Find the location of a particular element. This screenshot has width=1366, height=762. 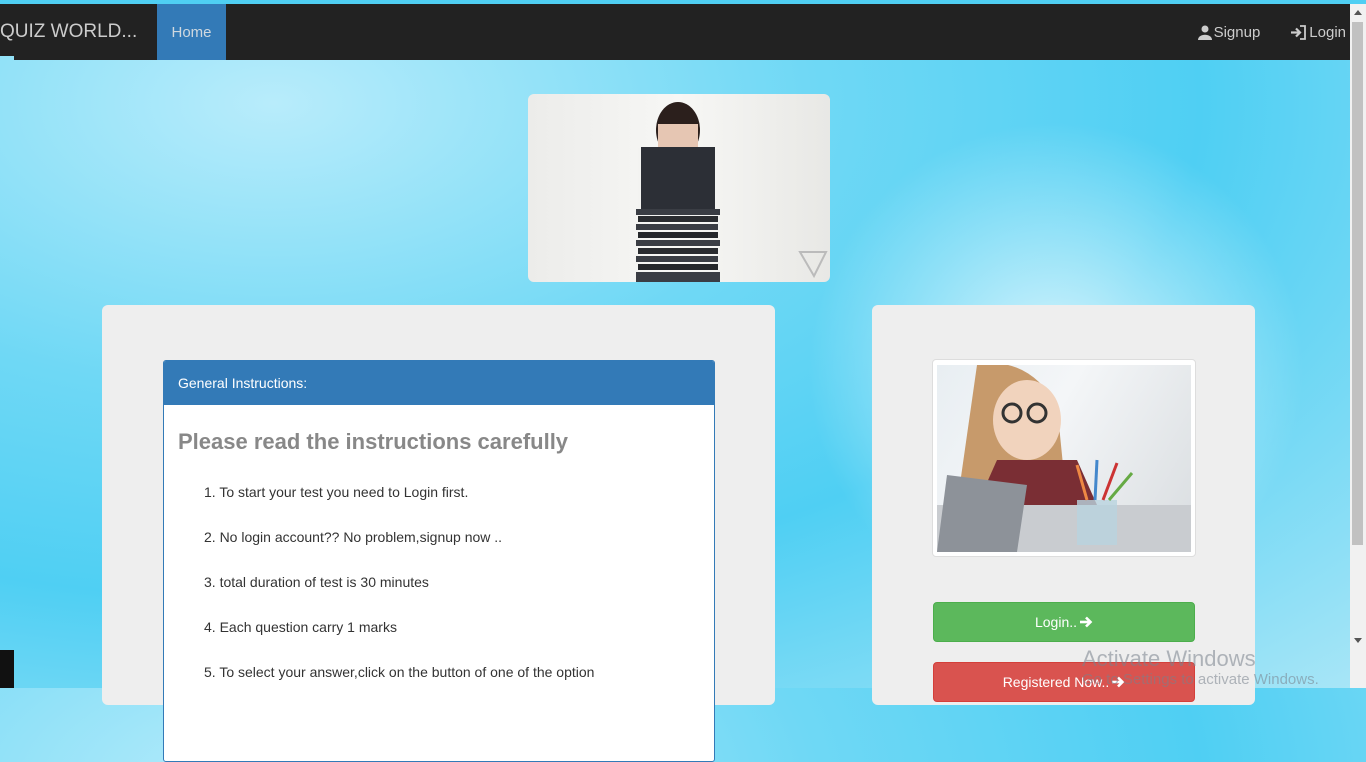

scrollbar is located at coordinates (1358, 346).